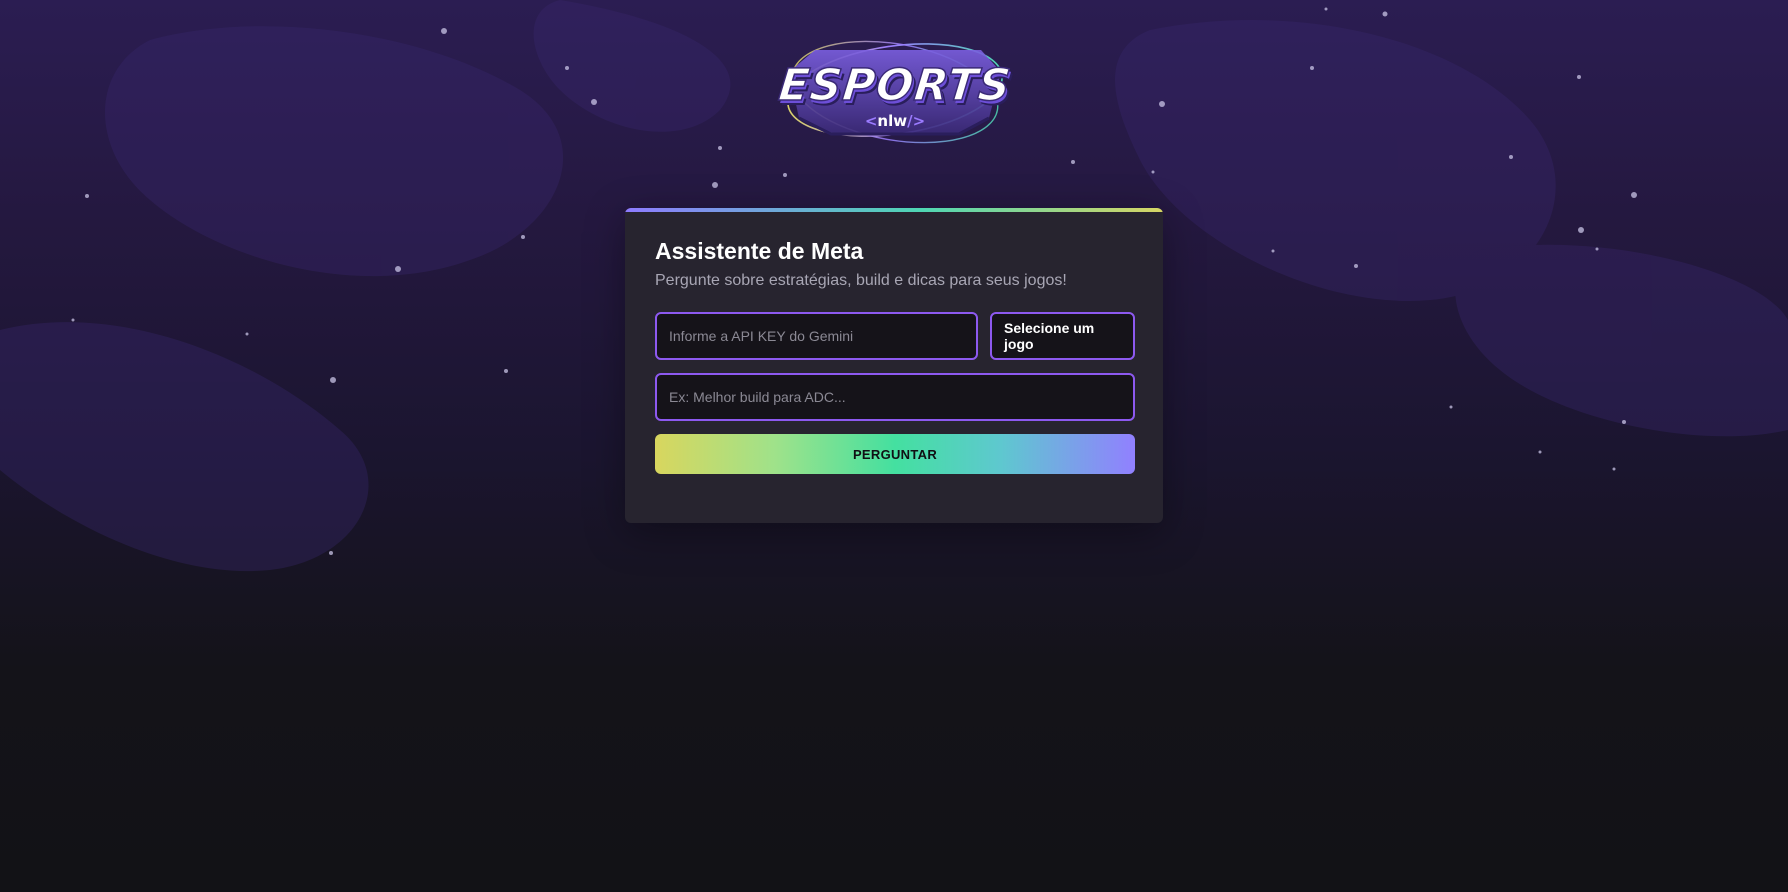 The image size is (1788, 892). I want to click on logo-wordmark: ESPORTS, so click(895, 85).